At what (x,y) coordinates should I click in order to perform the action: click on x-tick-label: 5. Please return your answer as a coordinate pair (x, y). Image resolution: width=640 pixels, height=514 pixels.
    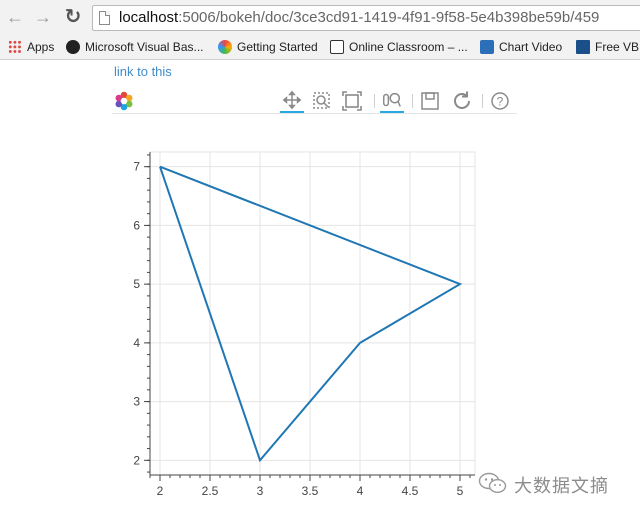
    Looking at the image, I should click on (460, 491).